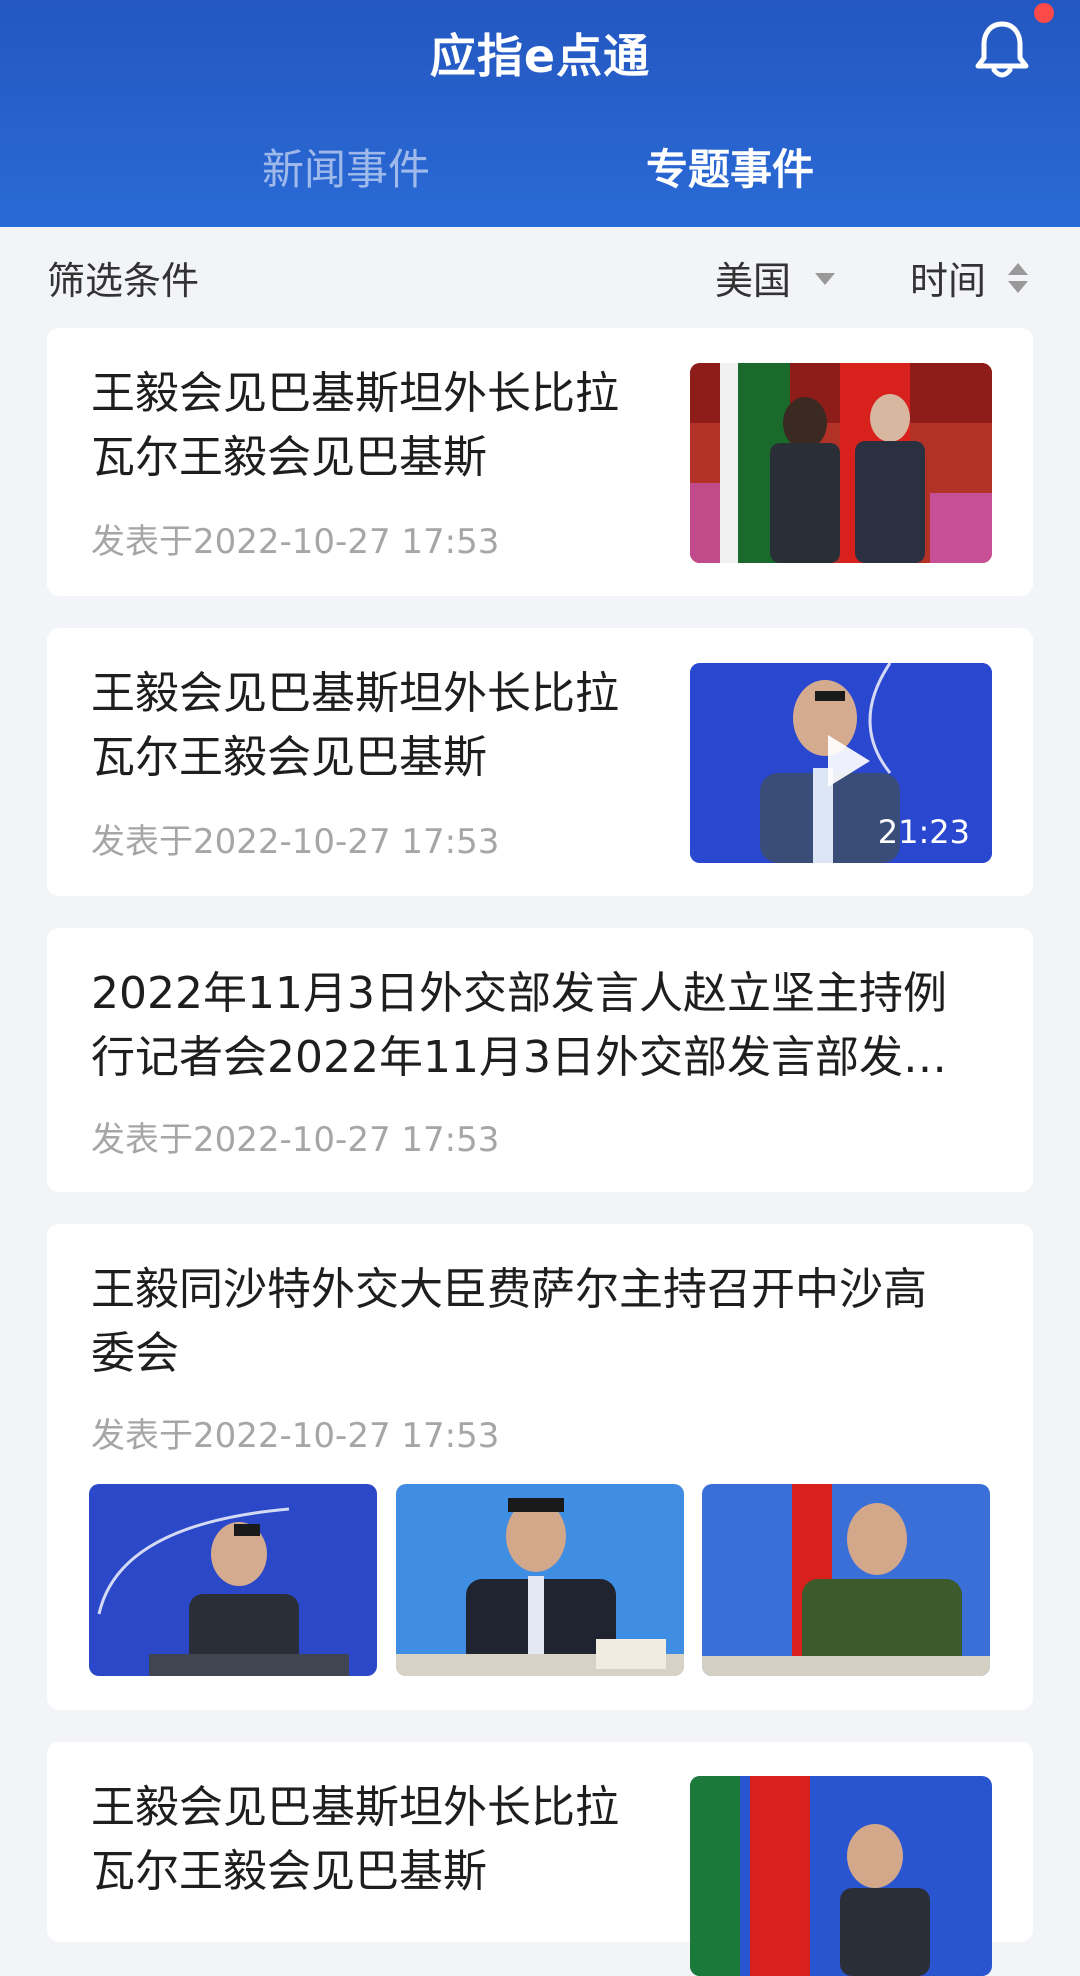  Describe the element at coordinates (753, 277) in the screenshot. I see `country-filter: 美国` at that location.